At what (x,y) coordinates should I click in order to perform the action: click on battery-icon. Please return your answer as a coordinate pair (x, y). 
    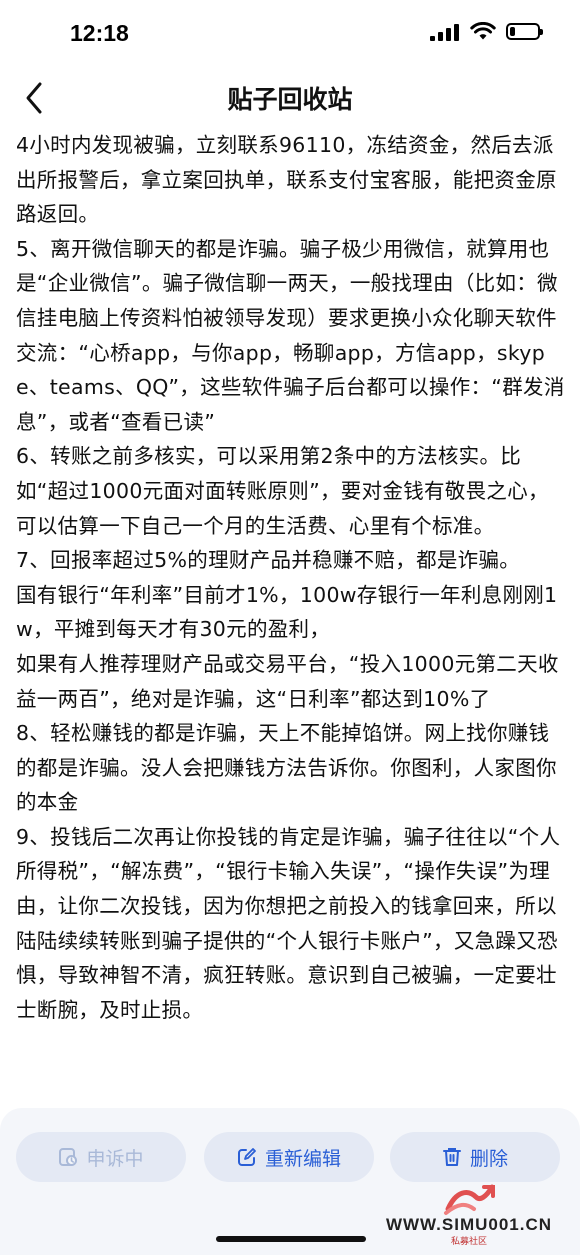
    Looking at the image, I should click on (524, 31).